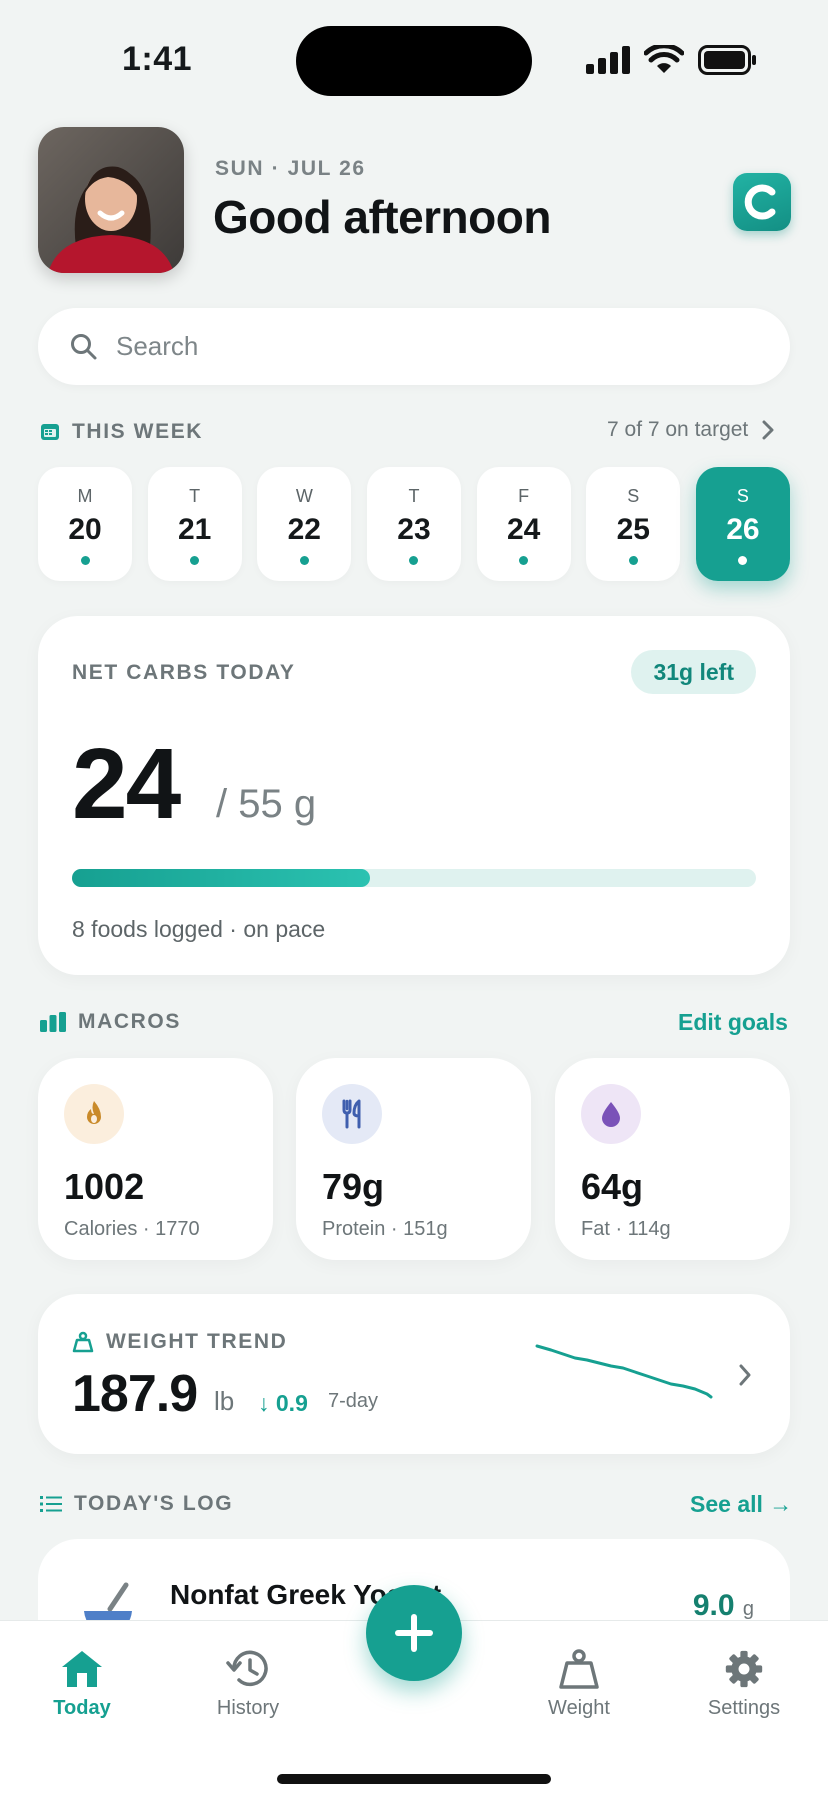  I want to click on macros-header: MACROS, so click(110, 1022).